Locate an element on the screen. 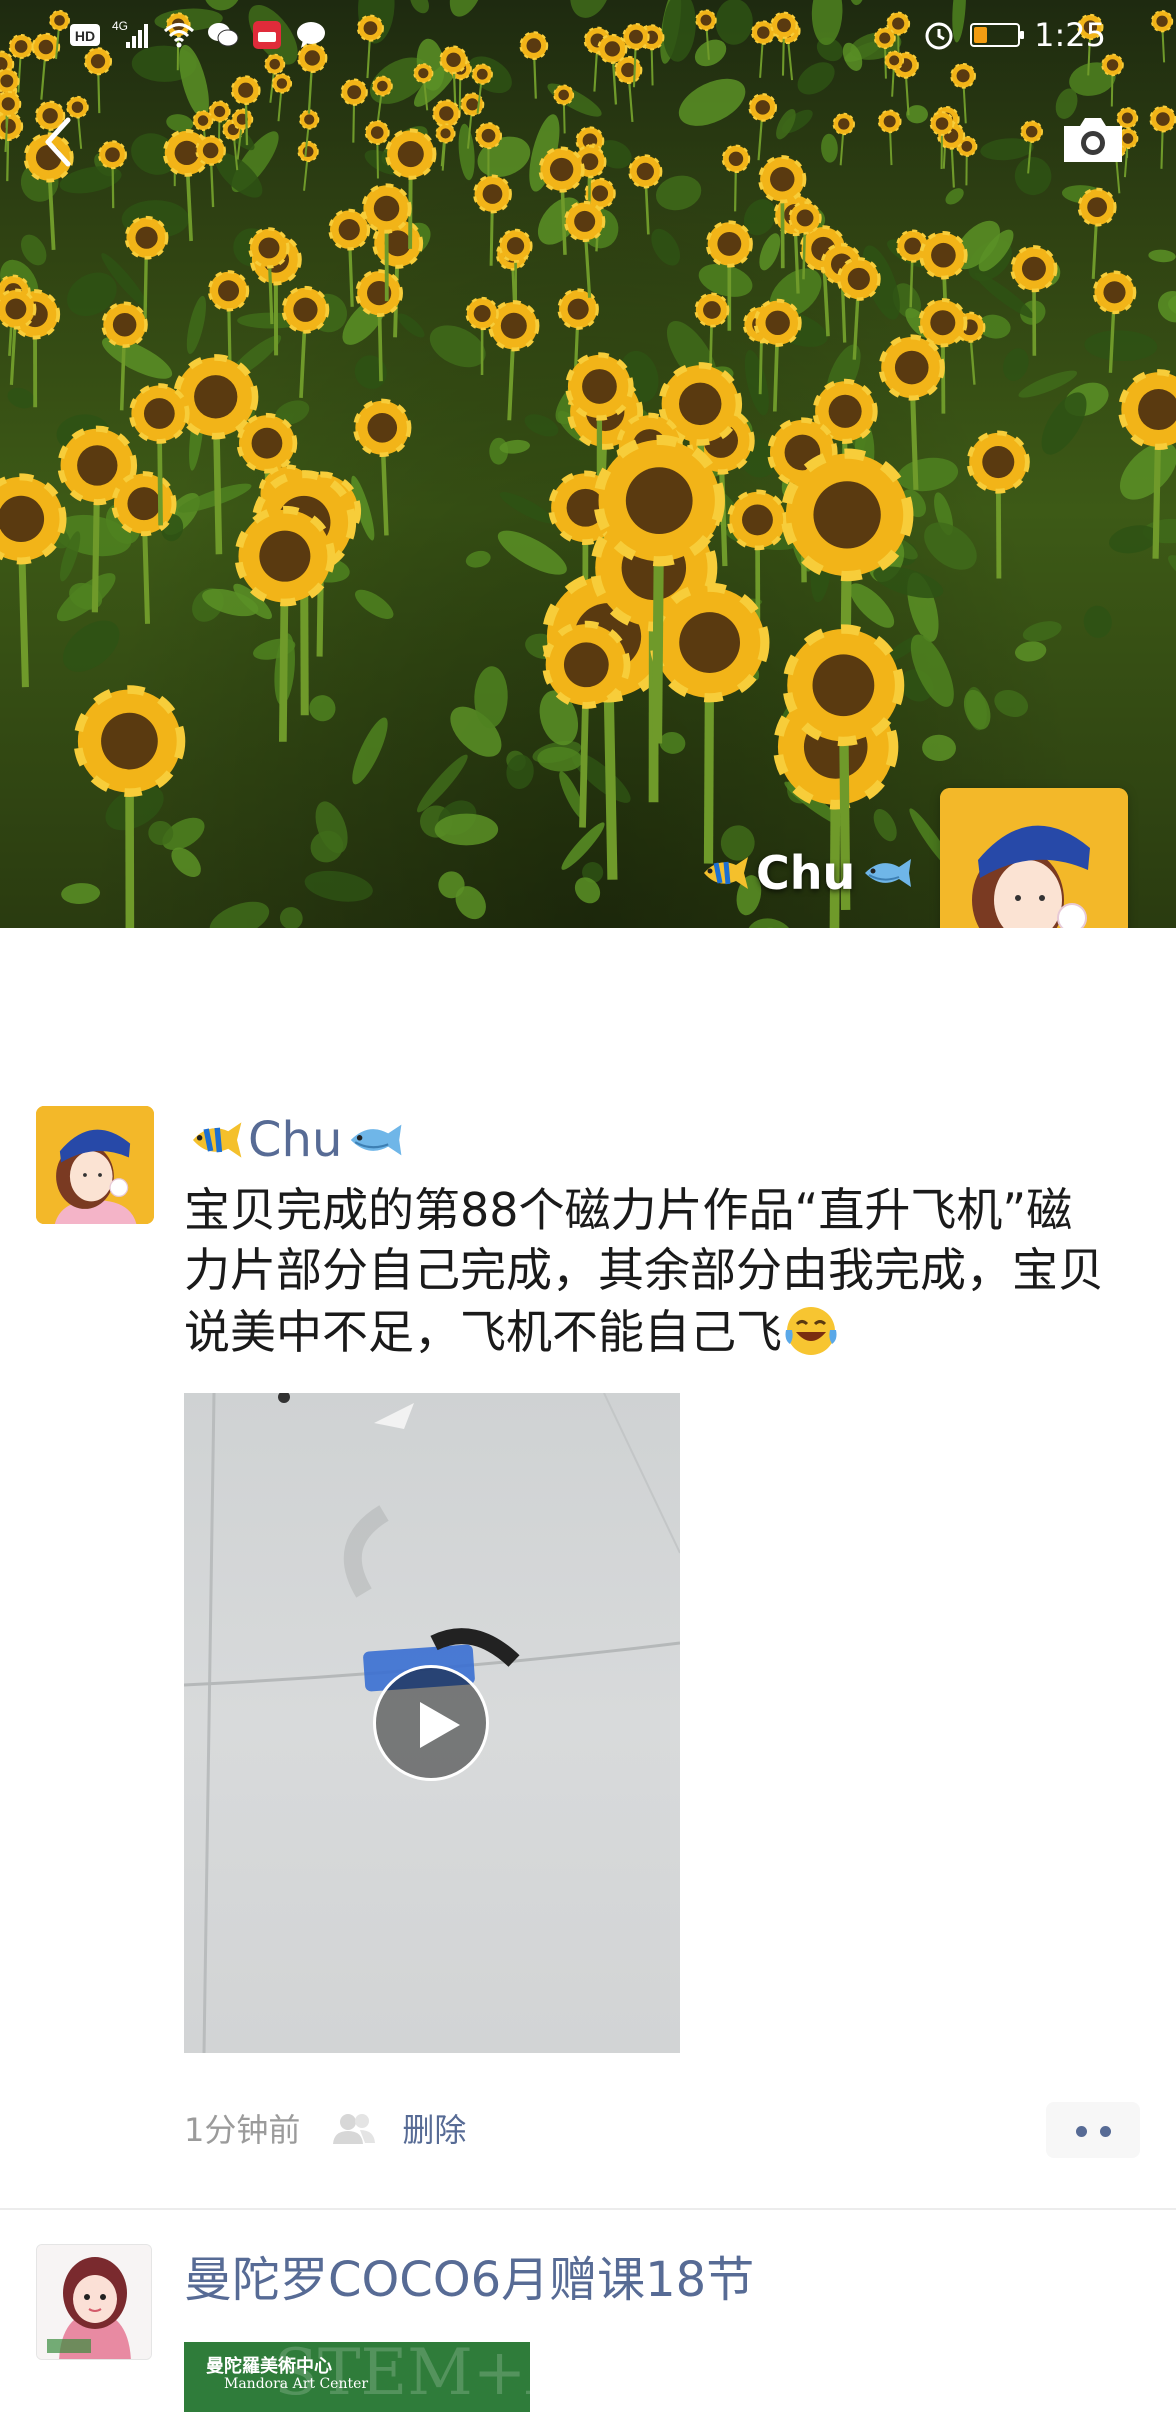  battery-icon is located at coordinates (995, 35).